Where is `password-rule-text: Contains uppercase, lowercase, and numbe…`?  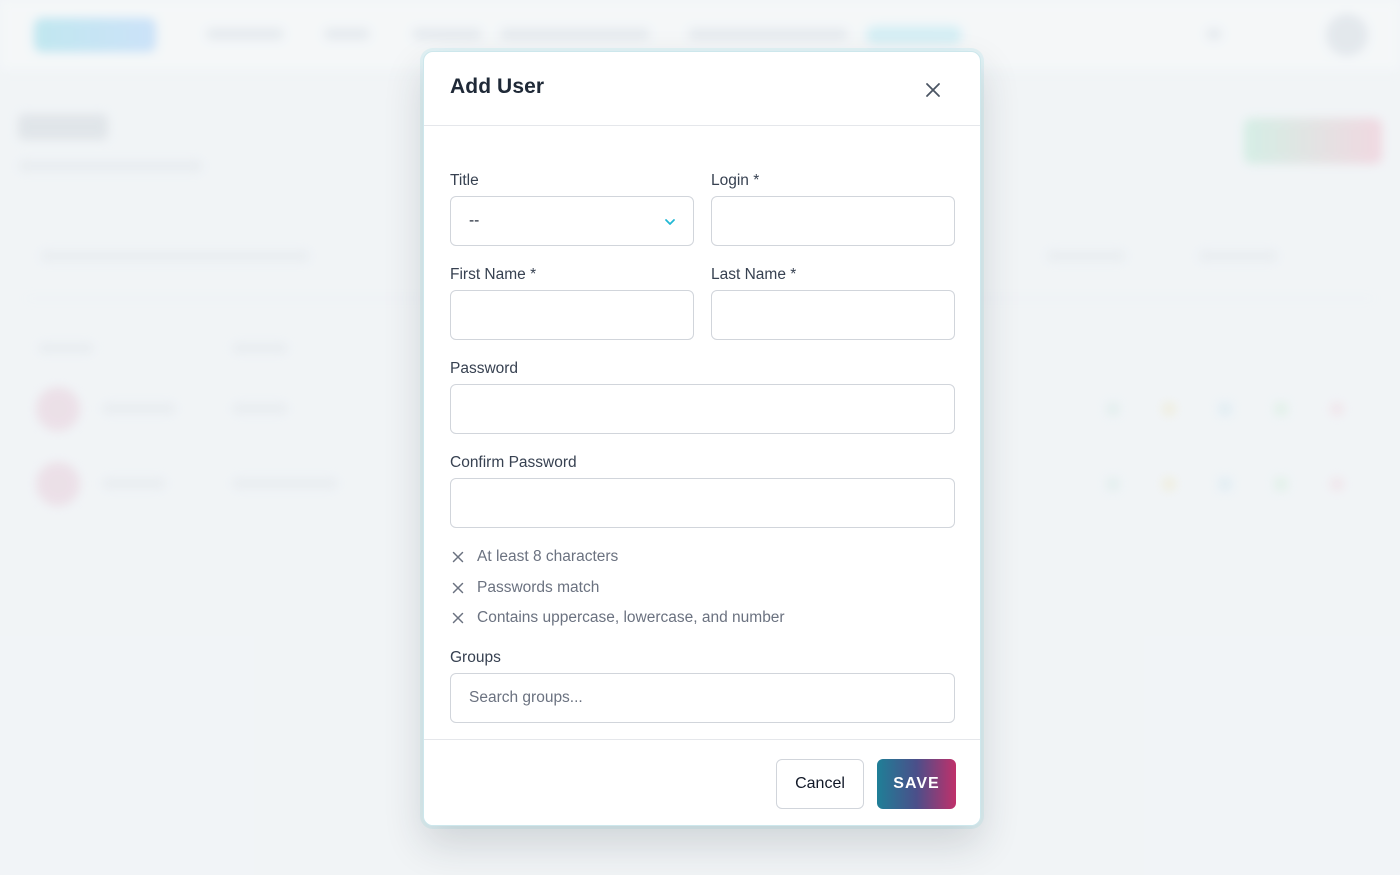
password-rule-text: Contains uppercase, lowercase, and numbe… is located at coordinates (631, 617).